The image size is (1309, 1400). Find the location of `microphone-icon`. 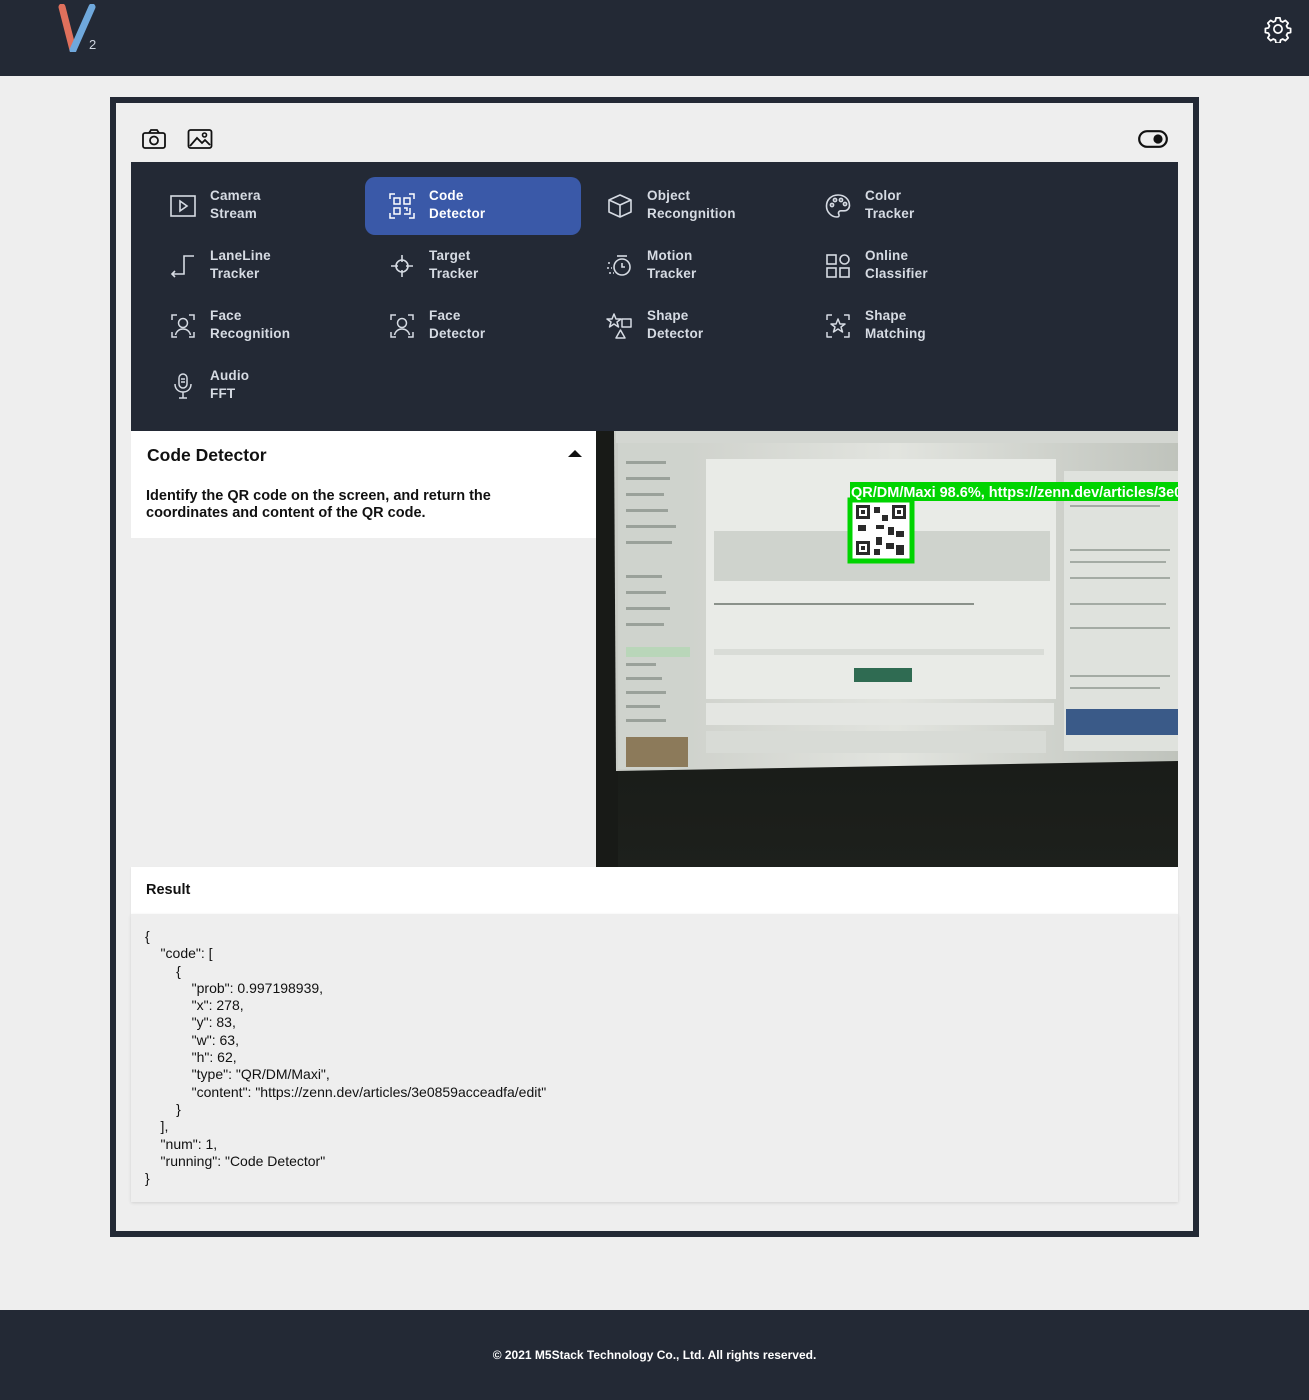

microphone-icon is located at coordinates (183, 386).